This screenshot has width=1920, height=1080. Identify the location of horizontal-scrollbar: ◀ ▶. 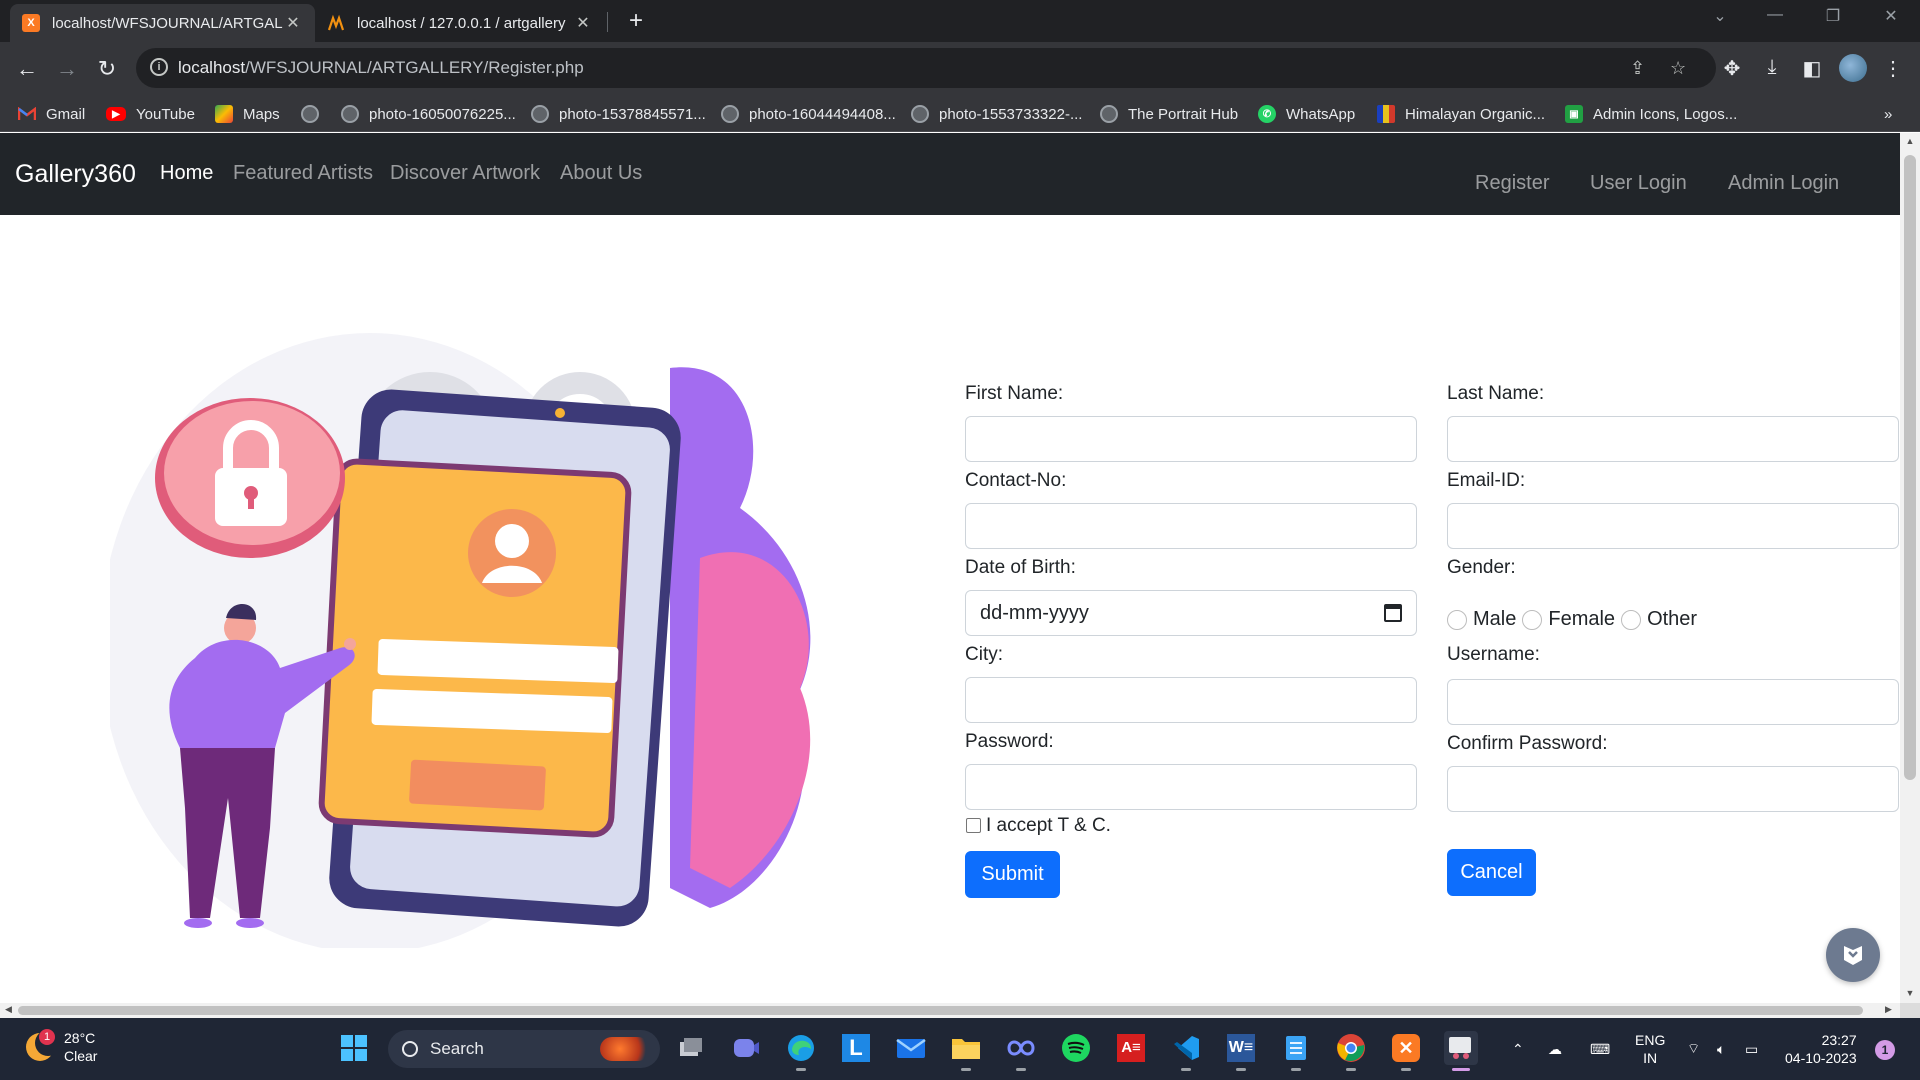
(950, 1010).